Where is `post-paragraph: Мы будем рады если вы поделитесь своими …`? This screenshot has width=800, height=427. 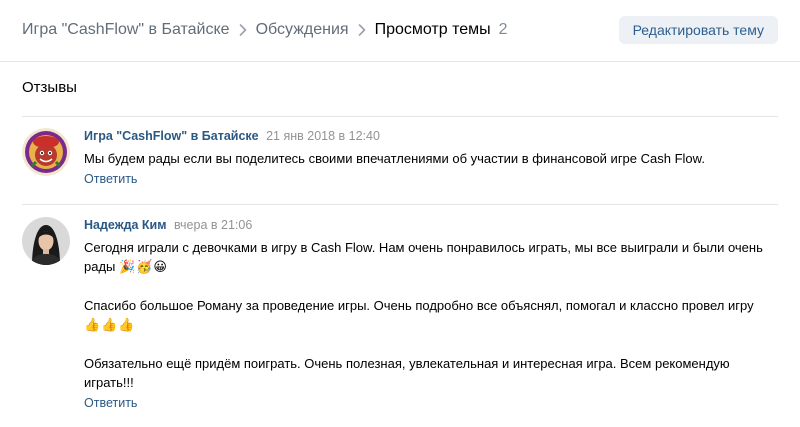
post-paragraph: Мы будем рады если вы поделитесь своими … is located at coordinates (394, 158).